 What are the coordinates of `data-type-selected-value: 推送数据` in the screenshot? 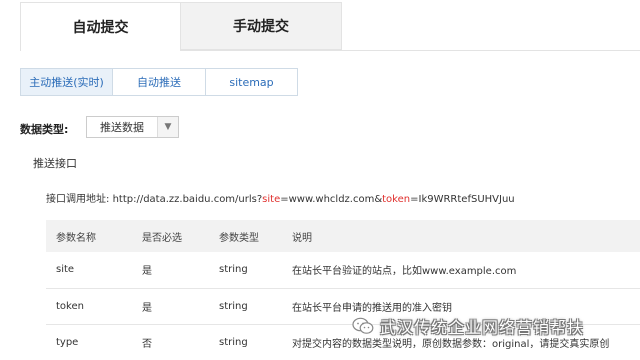 It's located at (122, 127).